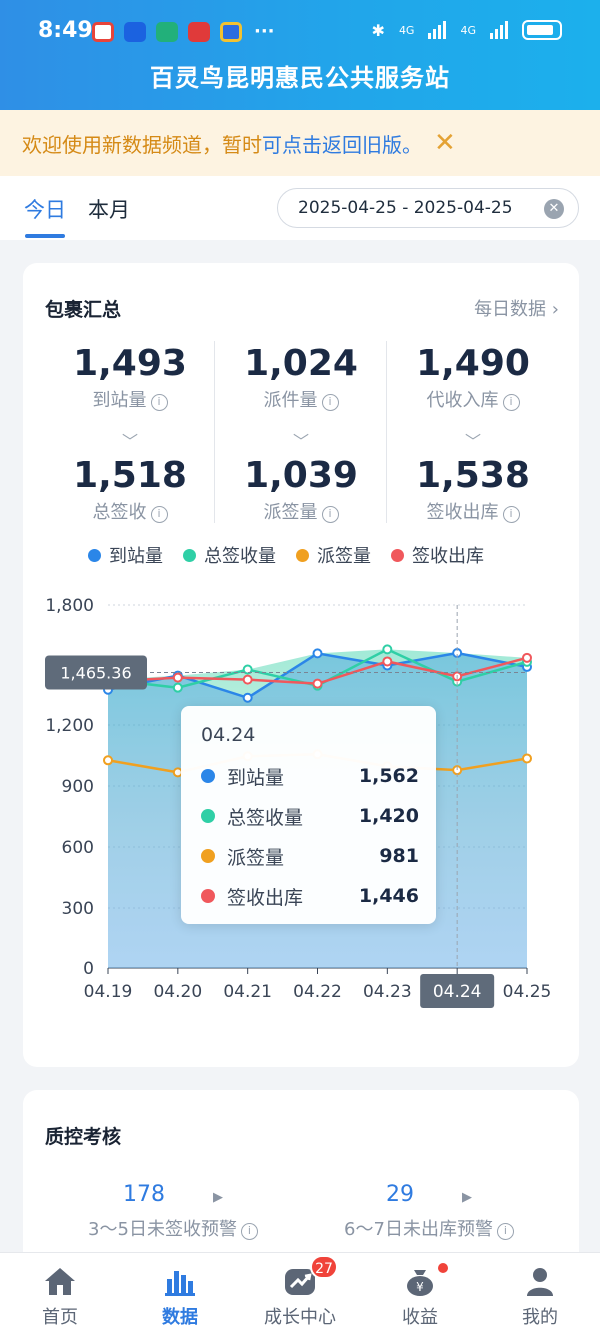 This screenshot has width=600, height=1333. Describe the element at coordinates (301, 489) in the screenshot. I see `stat-dispatch-signed: 1,039 派签量 i` at that location.